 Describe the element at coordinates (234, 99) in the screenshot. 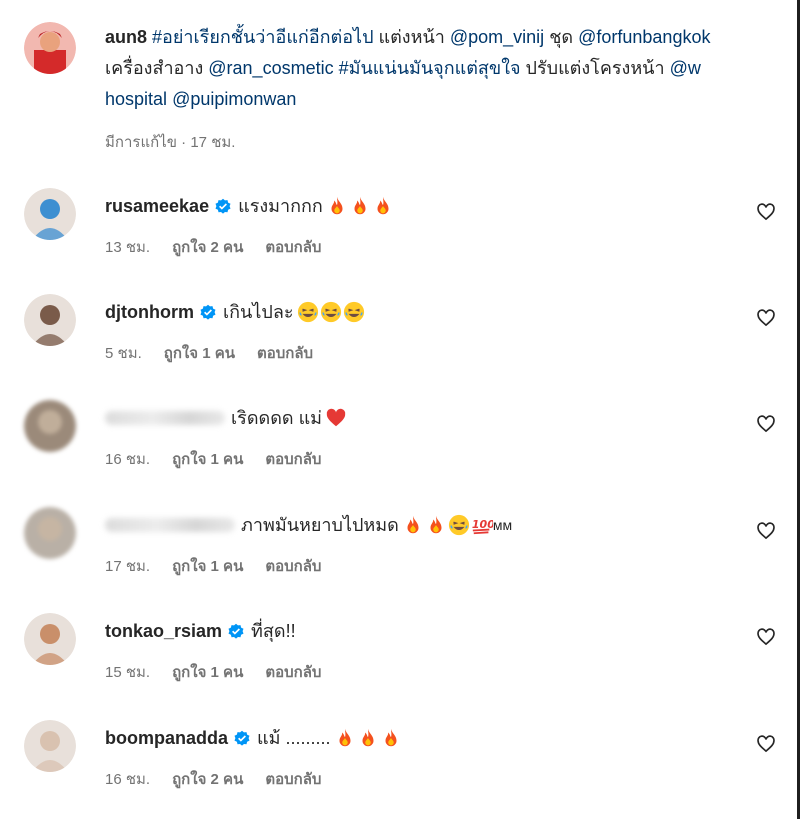

I see `mention-link: @puipimonwan` at that location.